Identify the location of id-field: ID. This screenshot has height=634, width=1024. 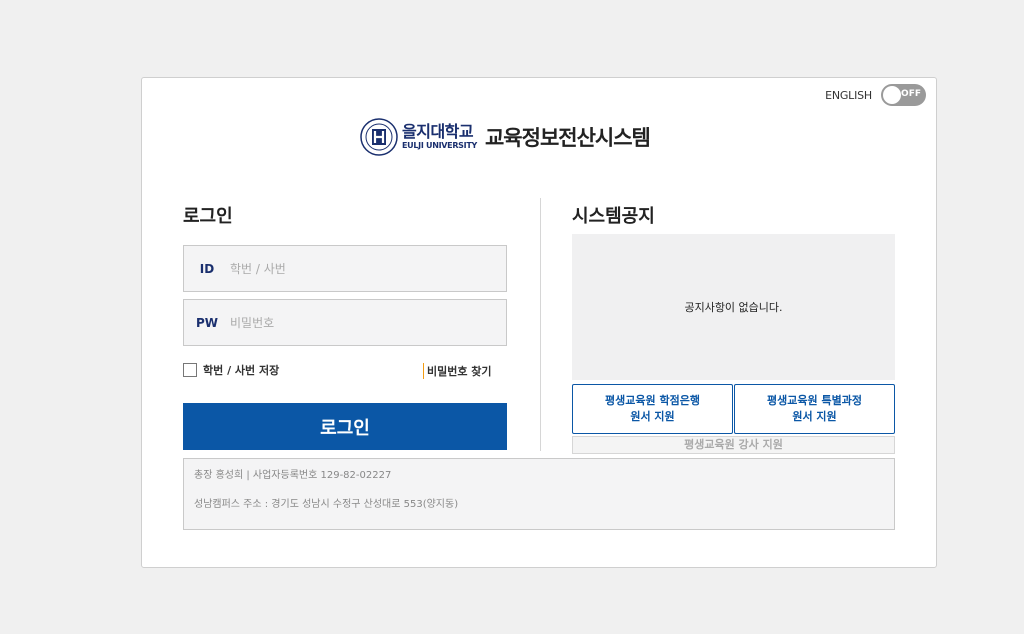
(345, 268).